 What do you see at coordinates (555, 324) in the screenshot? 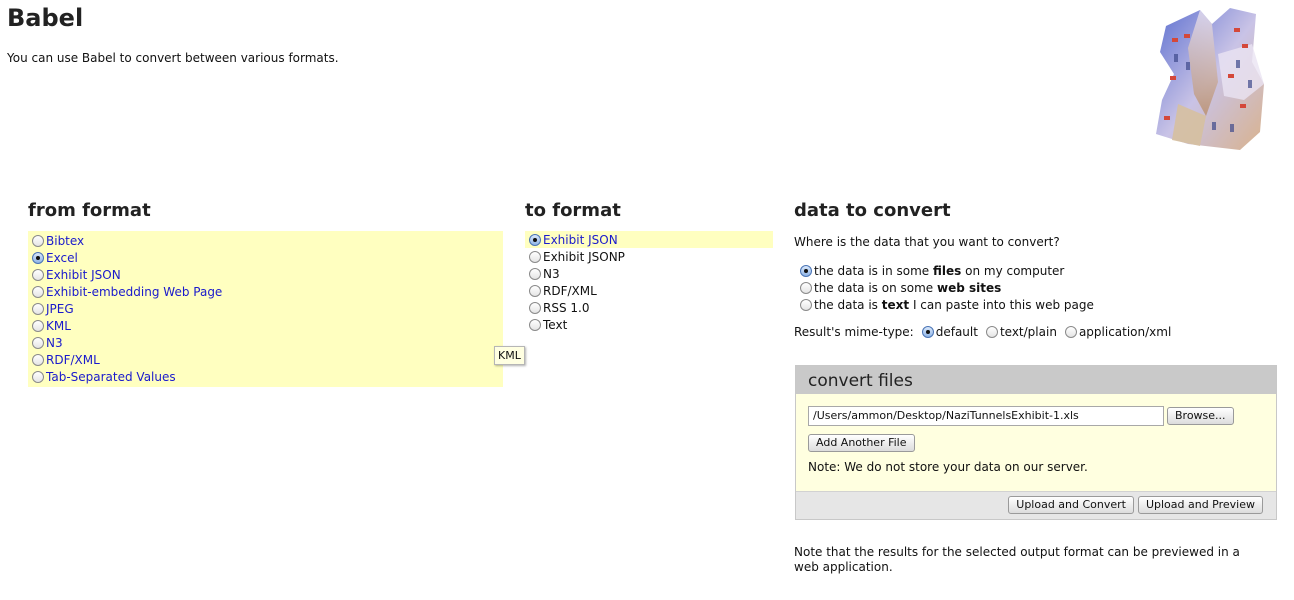
I see `to-option-label: Text` at bounding box center [555, 324].